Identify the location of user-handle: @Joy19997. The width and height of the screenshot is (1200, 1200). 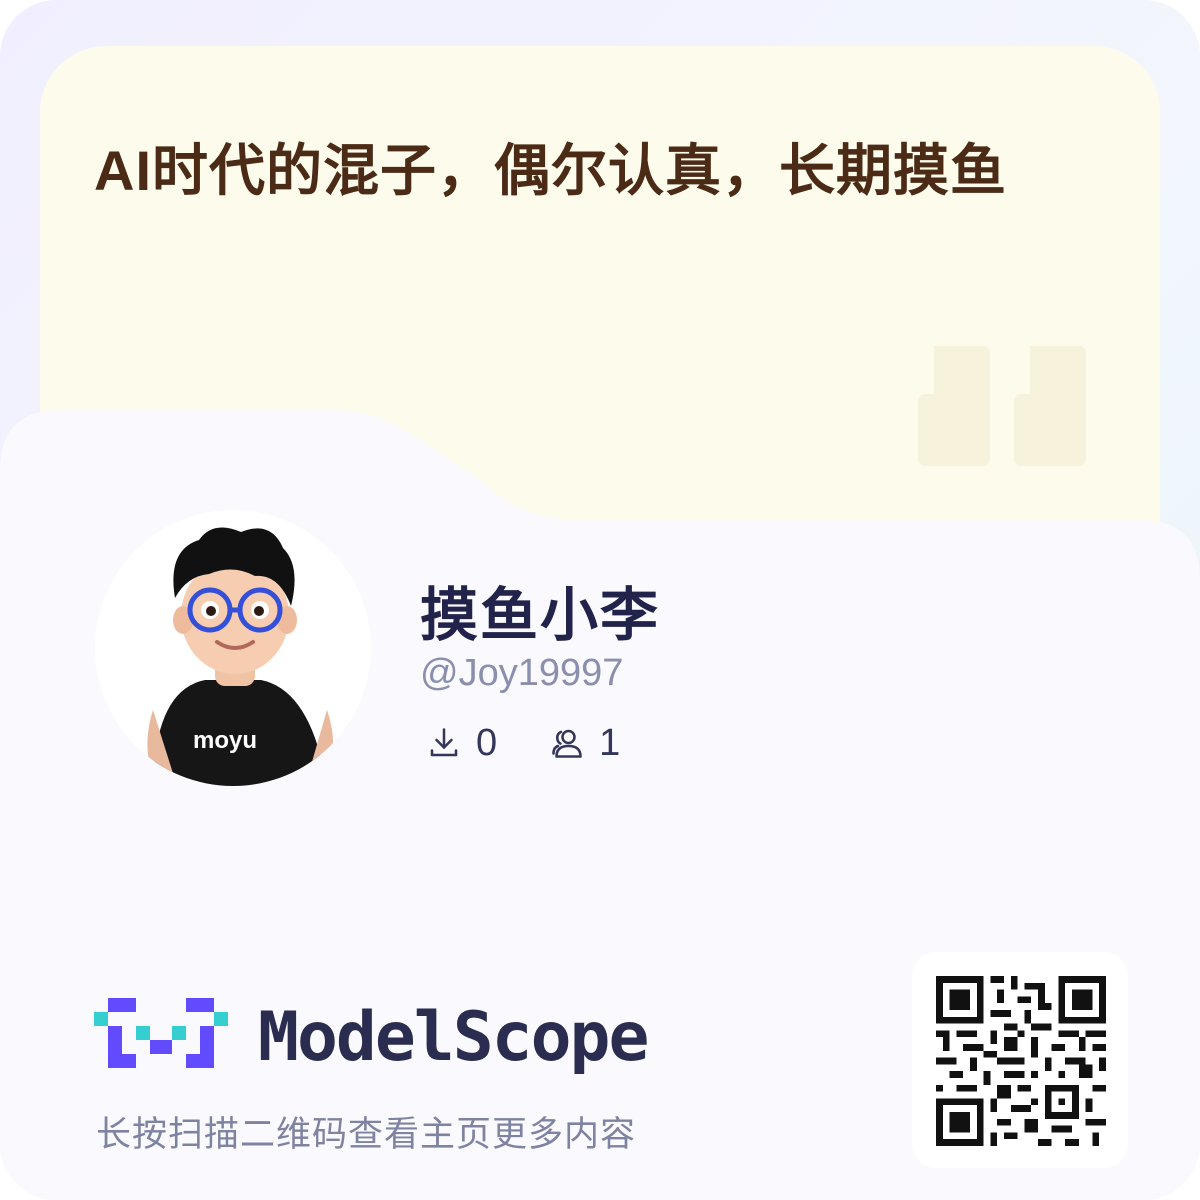
(522, 673).